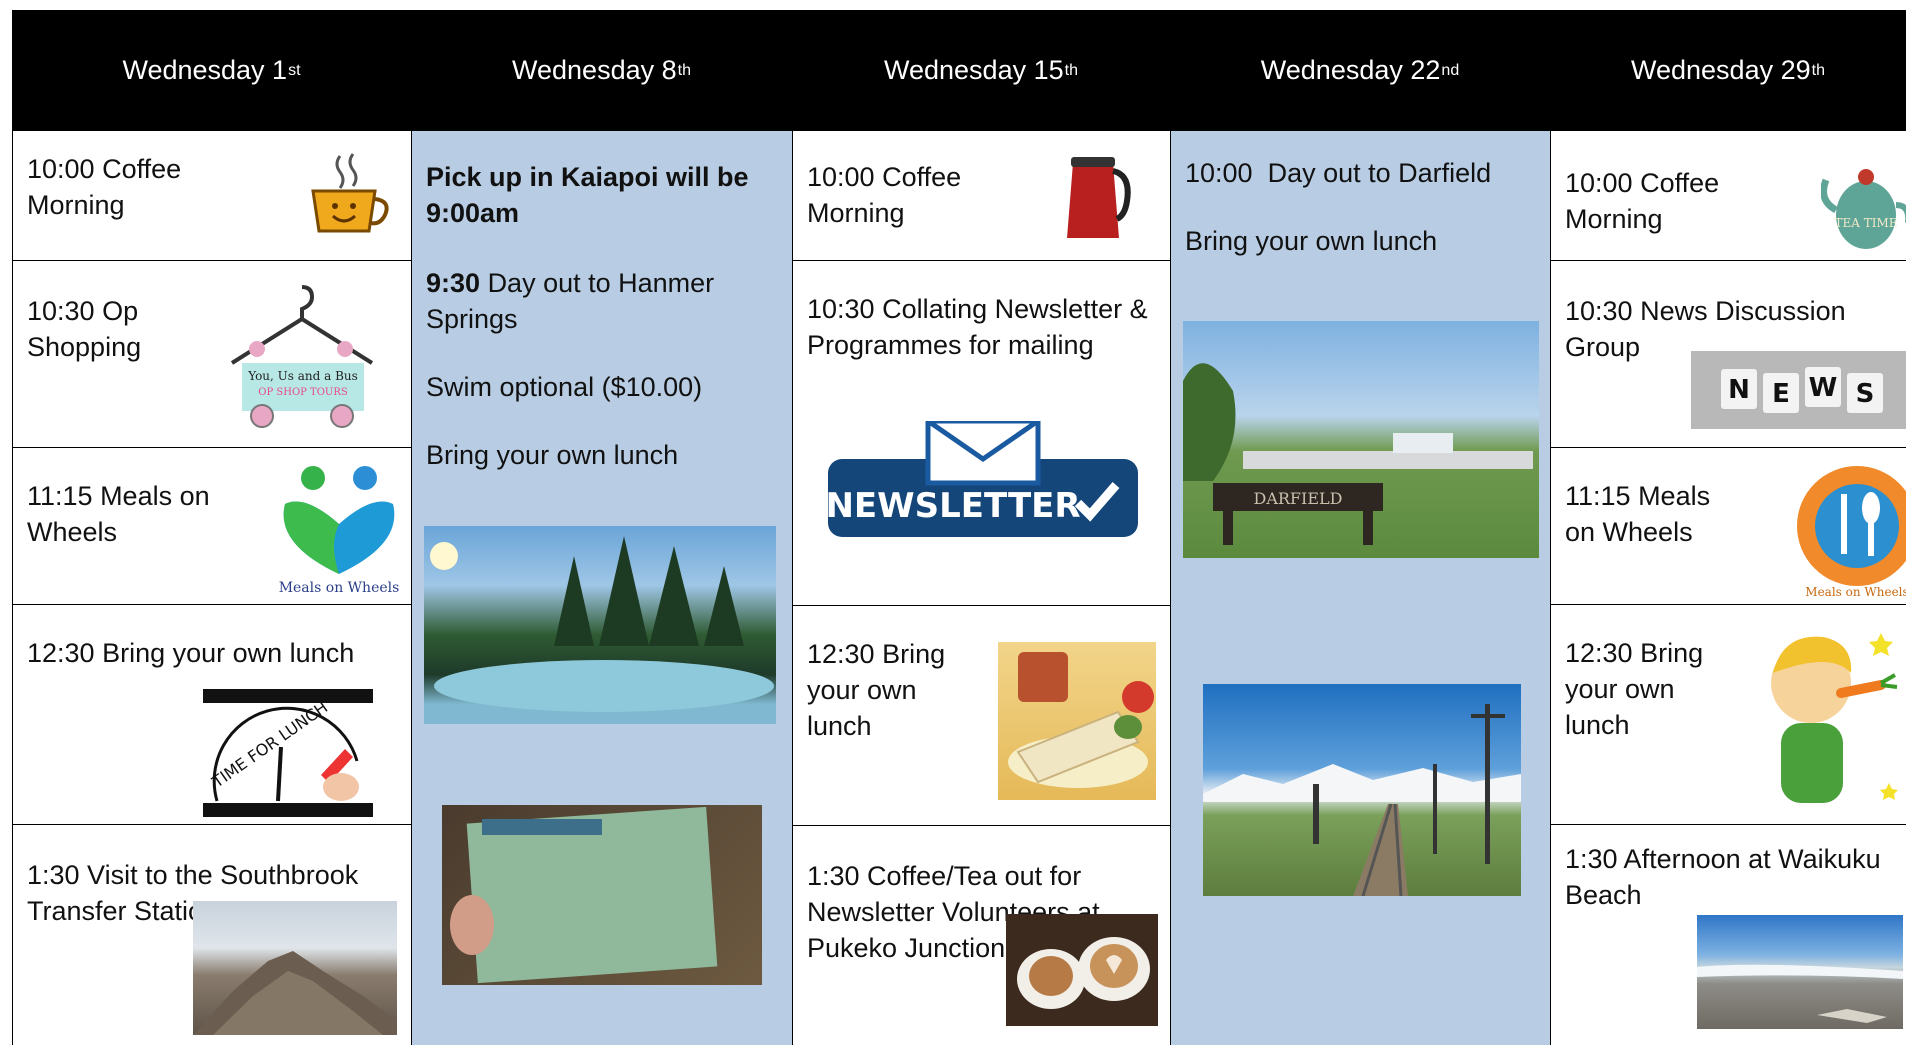 The width and height of the screenshot is (1906, 1045). Describe the element at coordinates (1865, 394) in the screenshot. I see `news-tile-letter: S` at that location.